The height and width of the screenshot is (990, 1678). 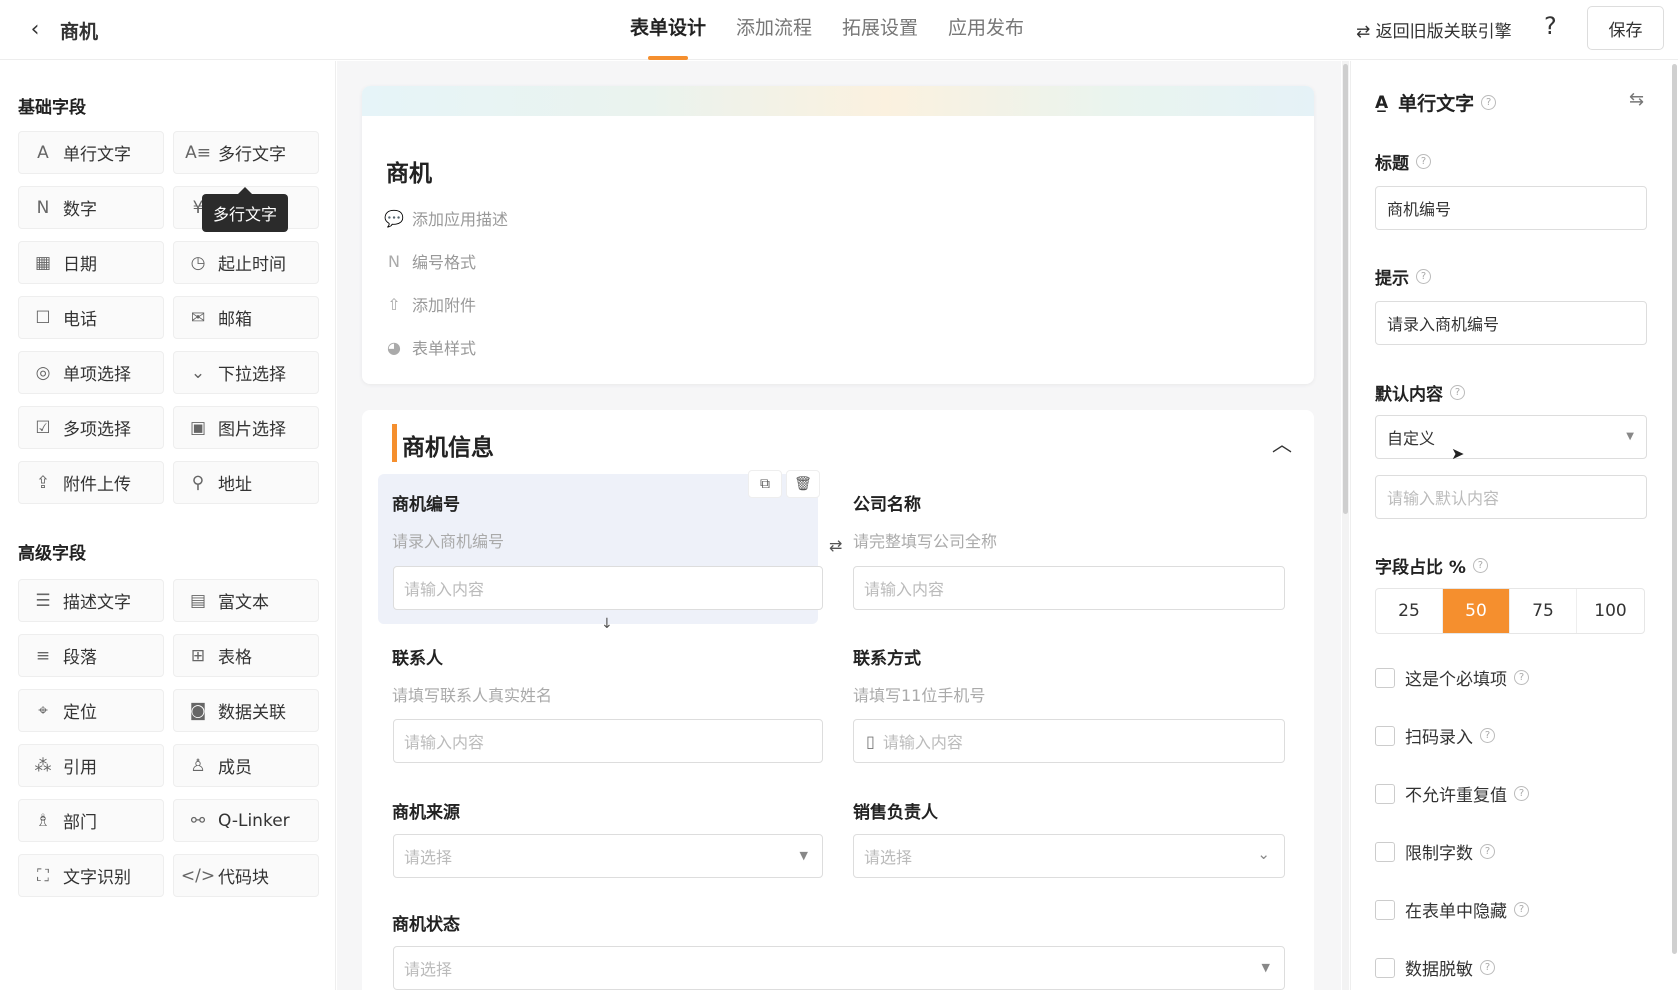 I want to click on field-type-button: ◷ 起止时间, so click(x=246, y=262).